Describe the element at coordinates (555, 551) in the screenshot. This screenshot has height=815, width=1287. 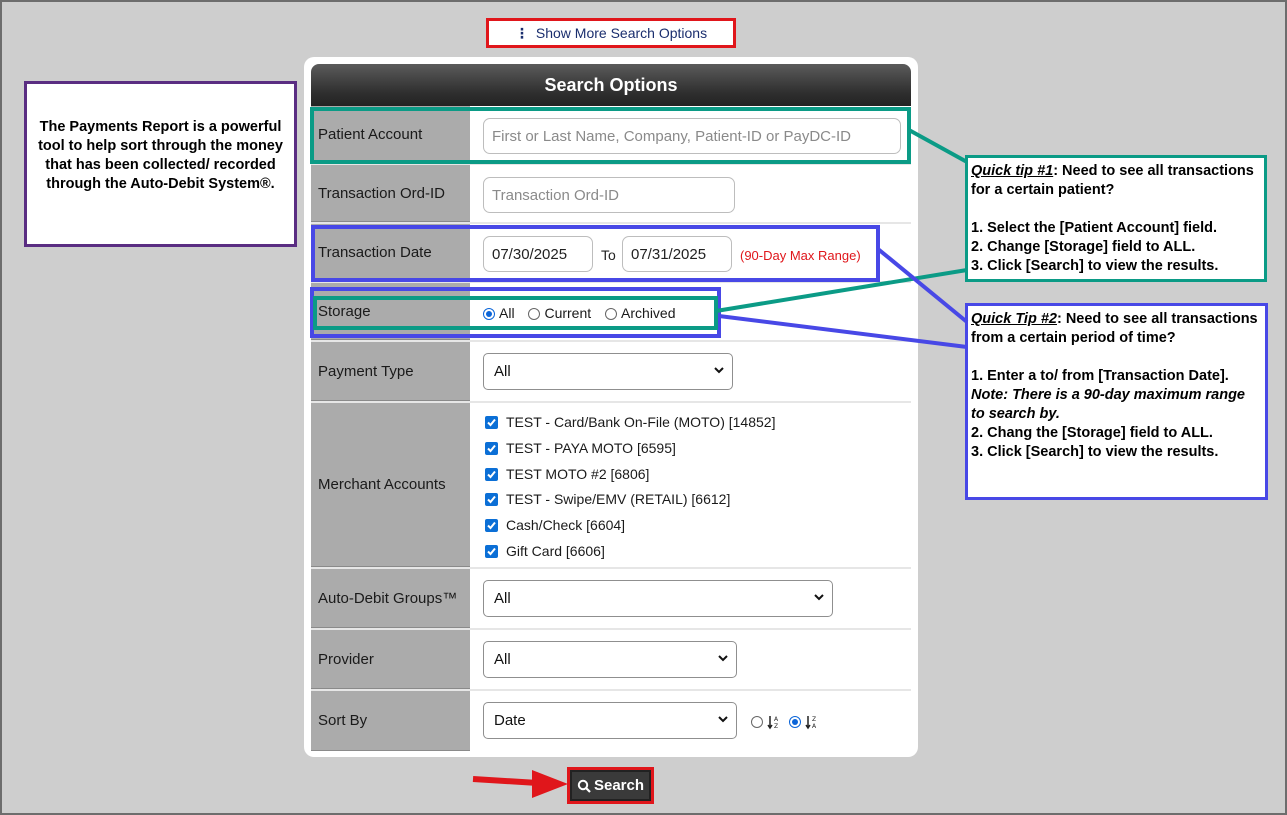
I see `merchant-account-label: Gift Card [6606]` at that location.